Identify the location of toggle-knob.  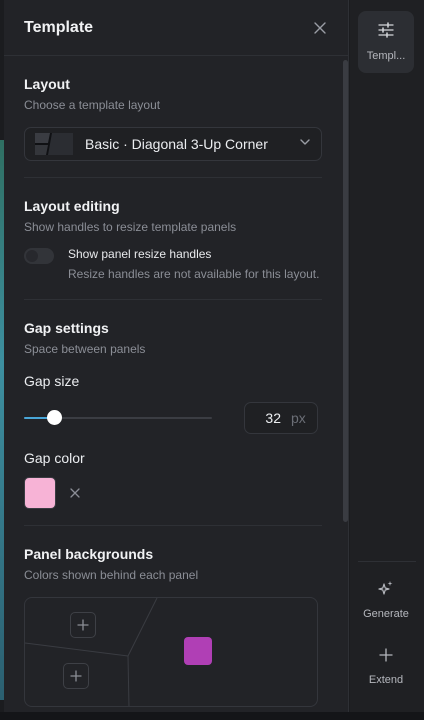
(32, 256).